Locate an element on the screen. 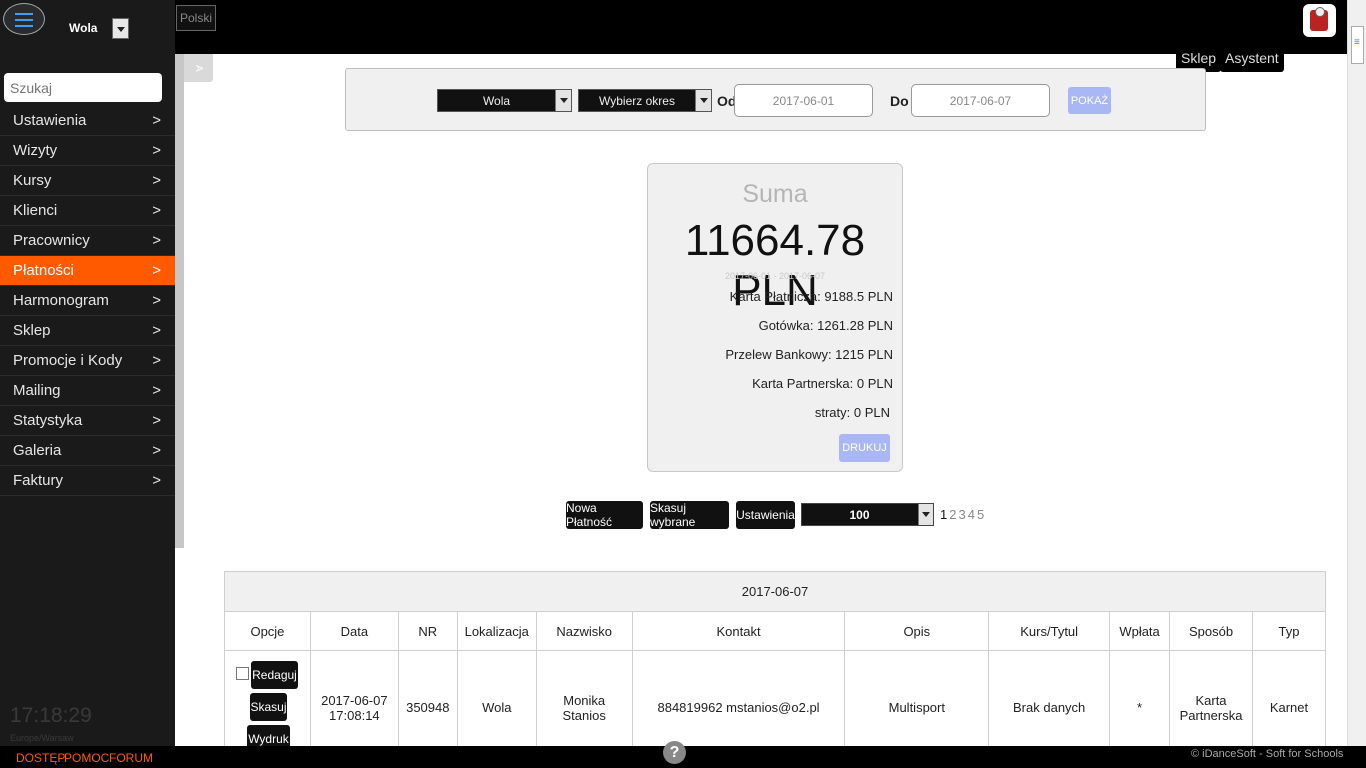 The height and width of the screenshot is (768, 1366). period-select: Wybierz okres is located at coordinates (645, 100).